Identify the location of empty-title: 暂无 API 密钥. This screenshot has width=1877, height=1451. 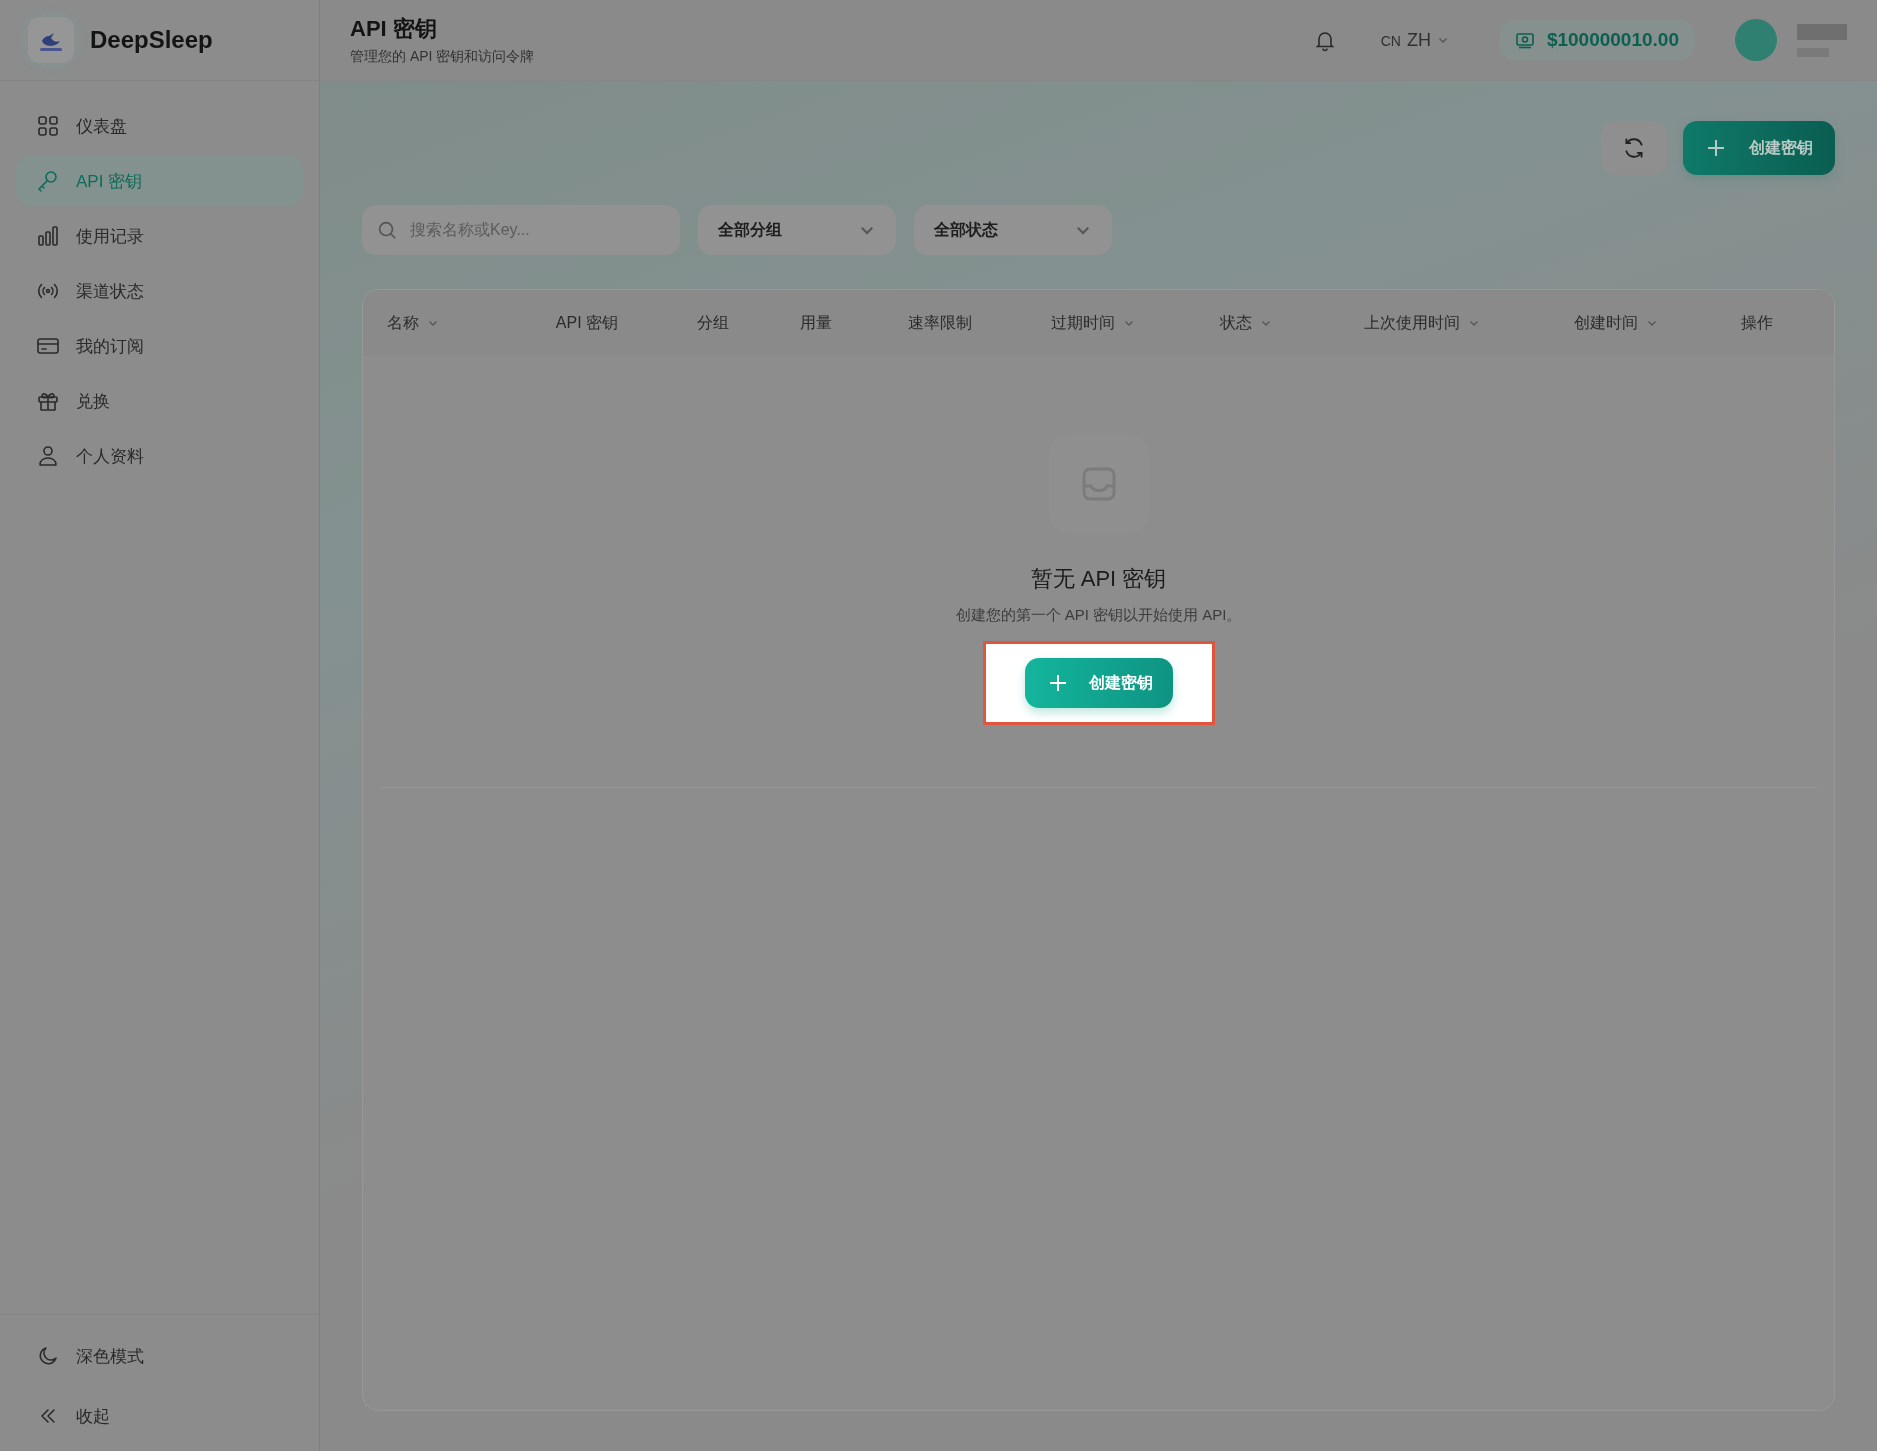
(1098, 579).